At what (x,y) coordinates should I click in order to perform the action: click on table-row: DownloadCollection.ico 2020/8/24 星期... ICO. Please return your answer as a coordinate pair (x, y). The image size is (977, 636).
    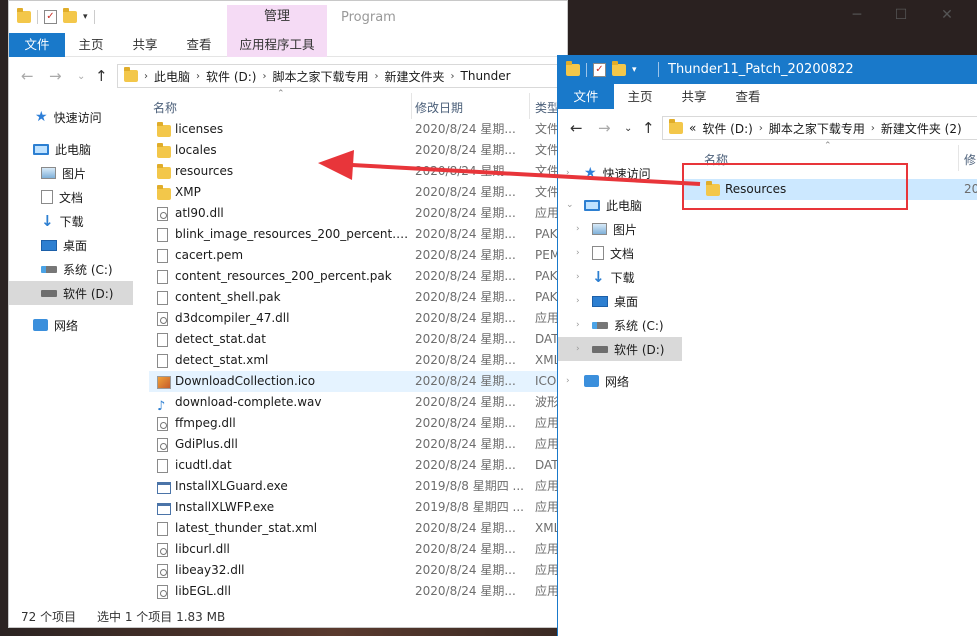
    Looking at the image, I should click on (359, 381).